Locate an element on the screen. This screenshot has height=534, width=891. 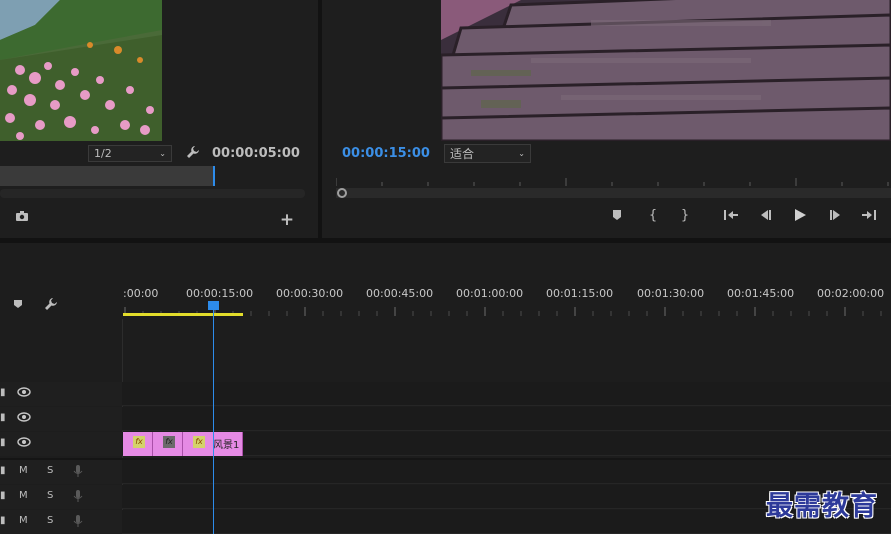
fit-value: 适合 is located at coordinates (462, 154).